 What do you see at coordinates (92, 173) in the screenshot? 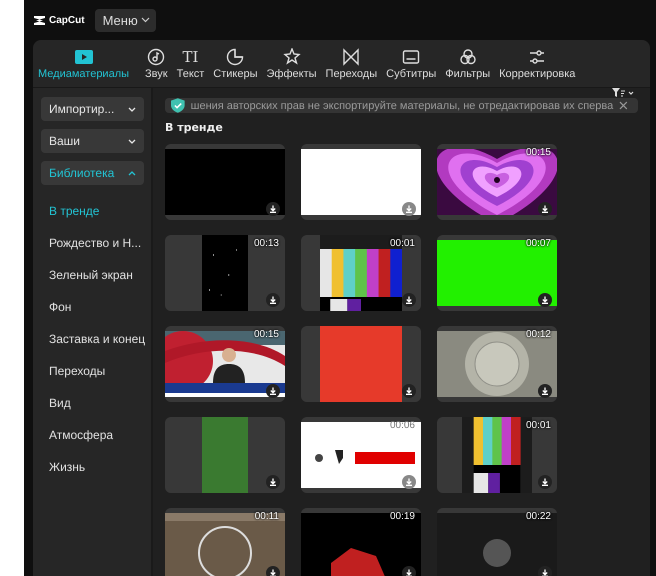
I see `dropdown-button: Библиотека` at bounding box center [92, 173].